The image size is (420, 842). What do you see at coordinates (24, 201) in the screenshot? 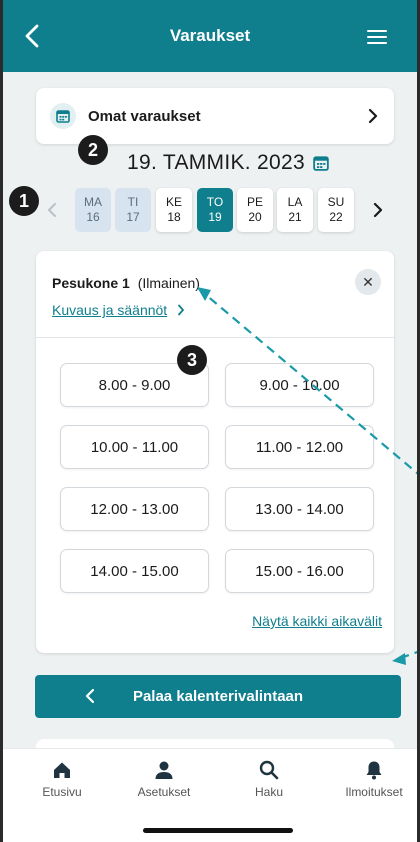
I see `annotation-badge-1: 1` at bounding box center [24, 201].